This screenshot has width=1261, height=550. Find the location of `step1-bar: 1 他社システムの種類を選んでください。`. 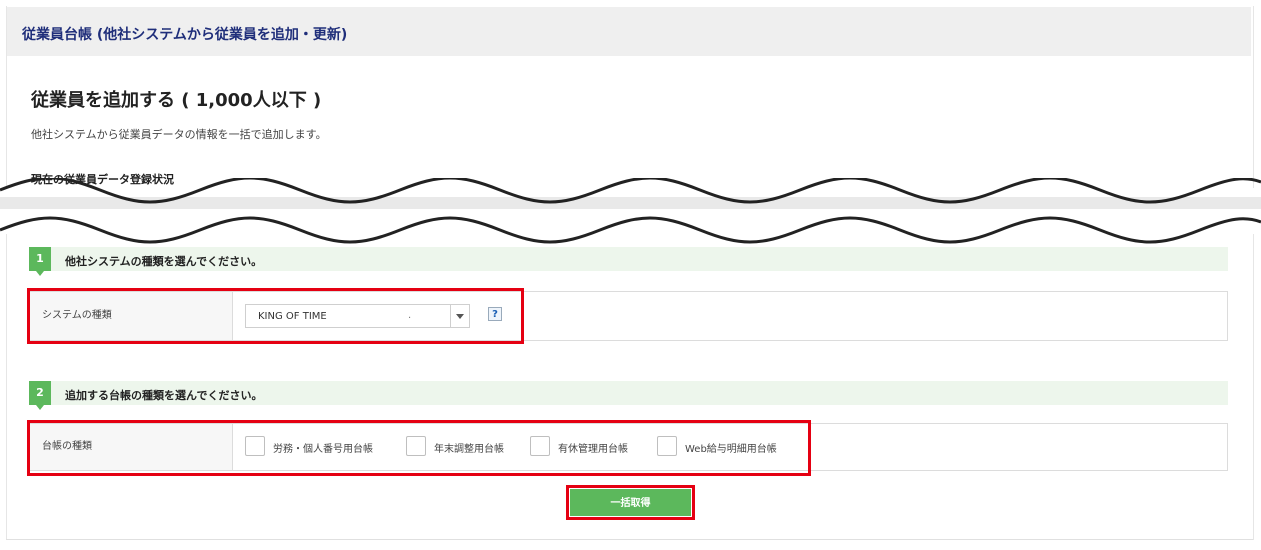

step1-bar: 1 他社システムの種類を選んでください。 is located at coordinates (628, 261).